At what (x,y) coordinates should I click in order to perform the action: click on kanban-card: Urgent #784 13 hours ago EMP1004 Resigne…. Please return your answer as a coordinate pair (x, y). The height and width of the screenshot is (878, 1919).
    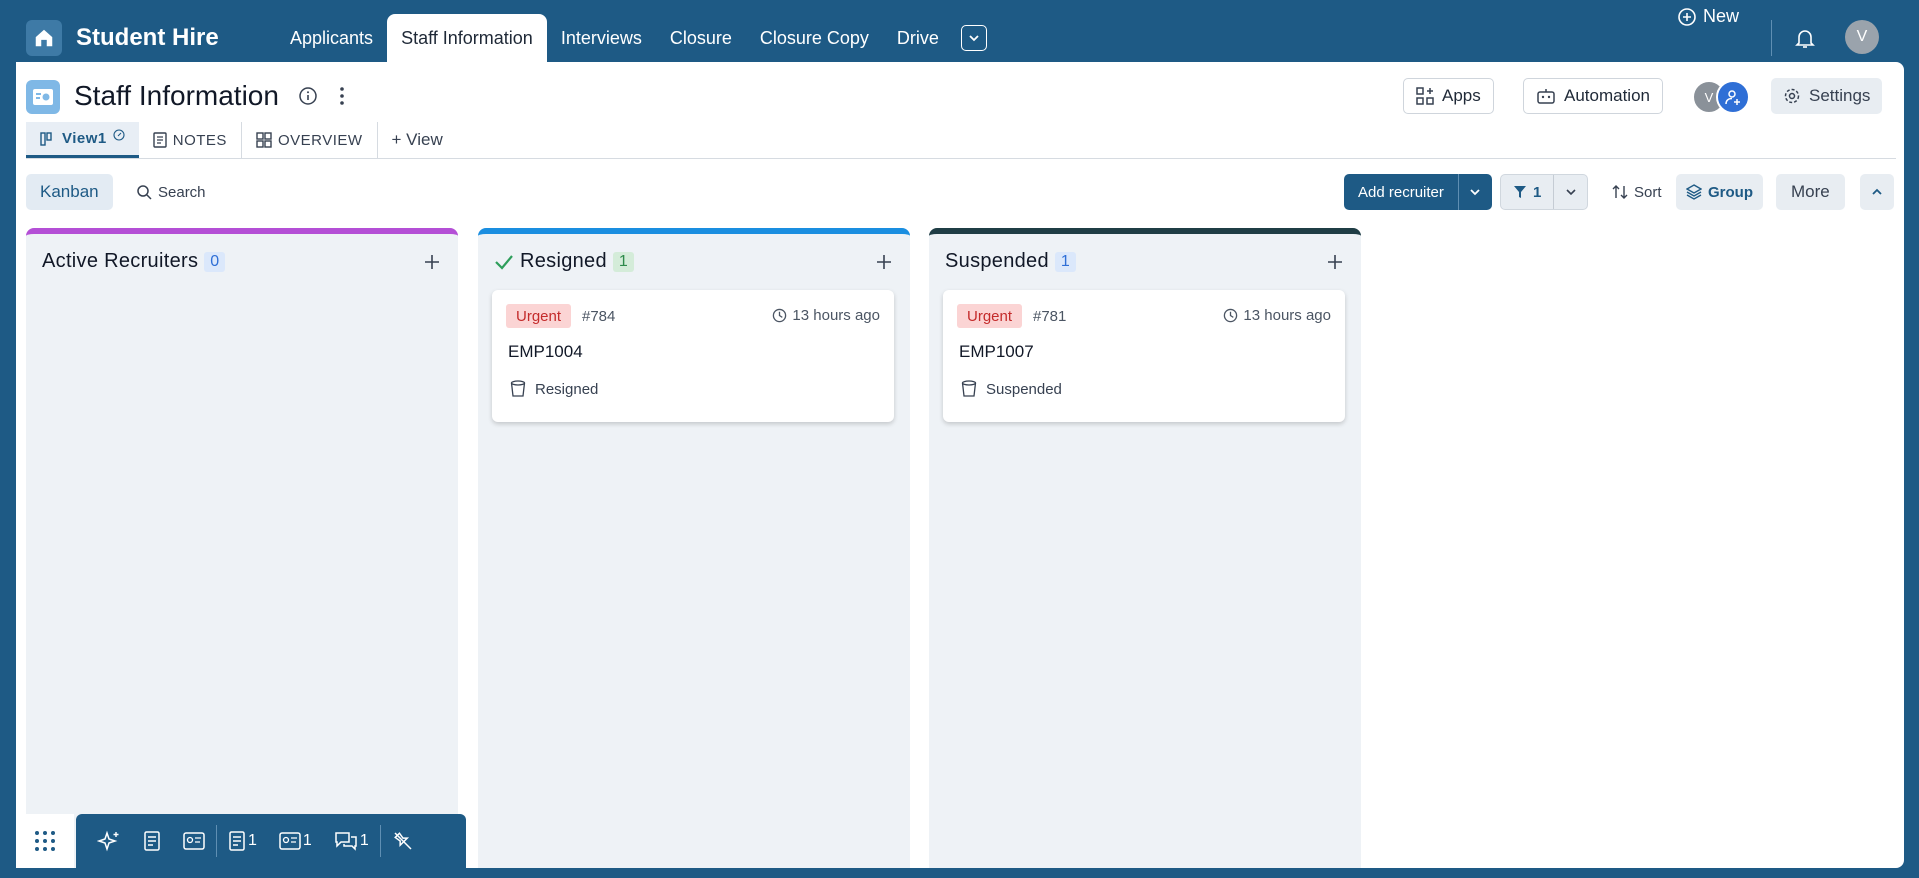
    Looking at the image, I should click on (693, 356).